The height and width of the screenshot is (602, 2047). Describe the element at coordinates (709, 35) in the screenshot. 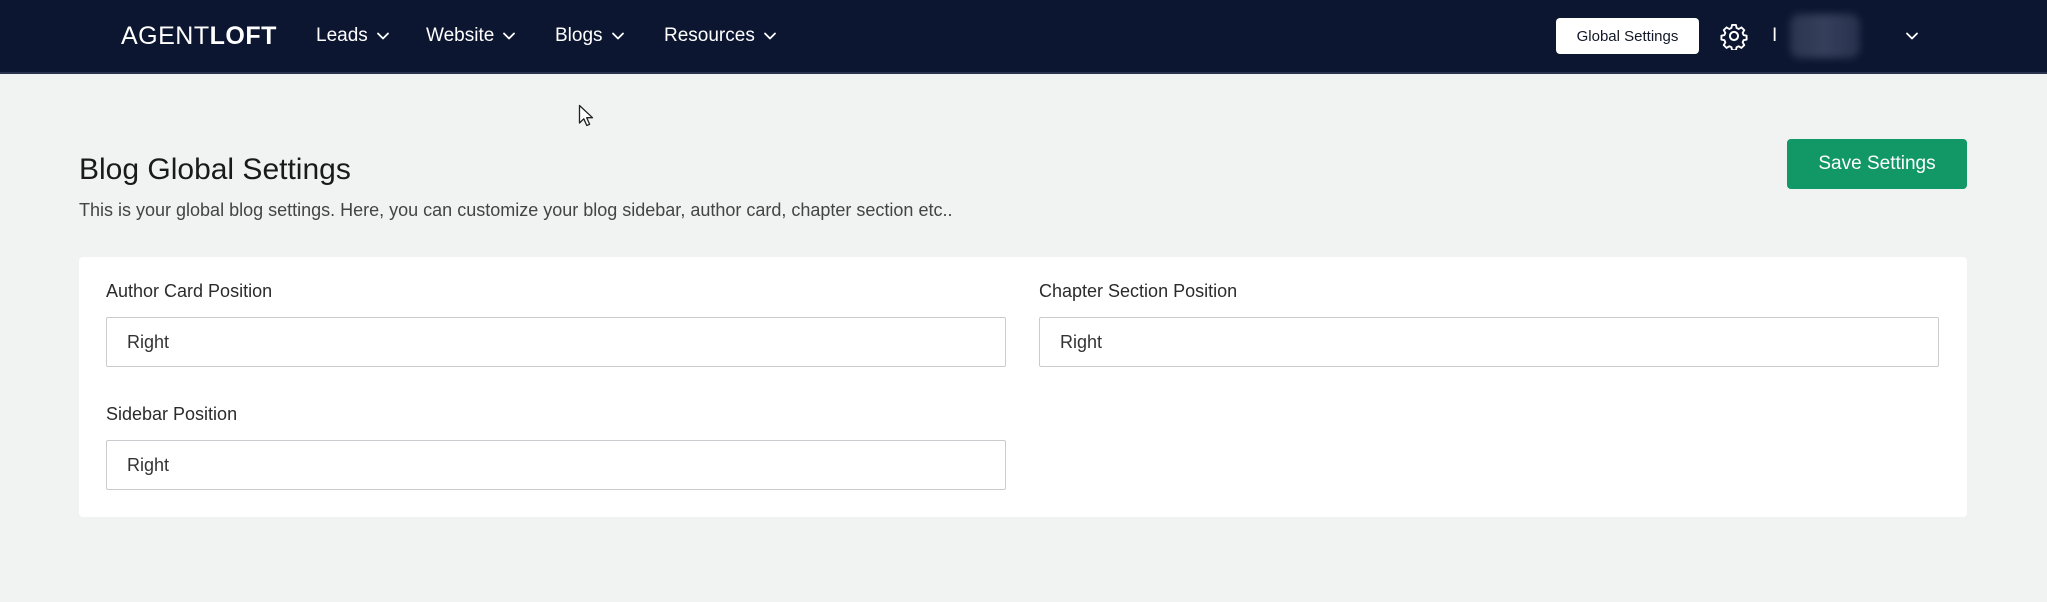

I see `nav-item-label: Resources` at that location.